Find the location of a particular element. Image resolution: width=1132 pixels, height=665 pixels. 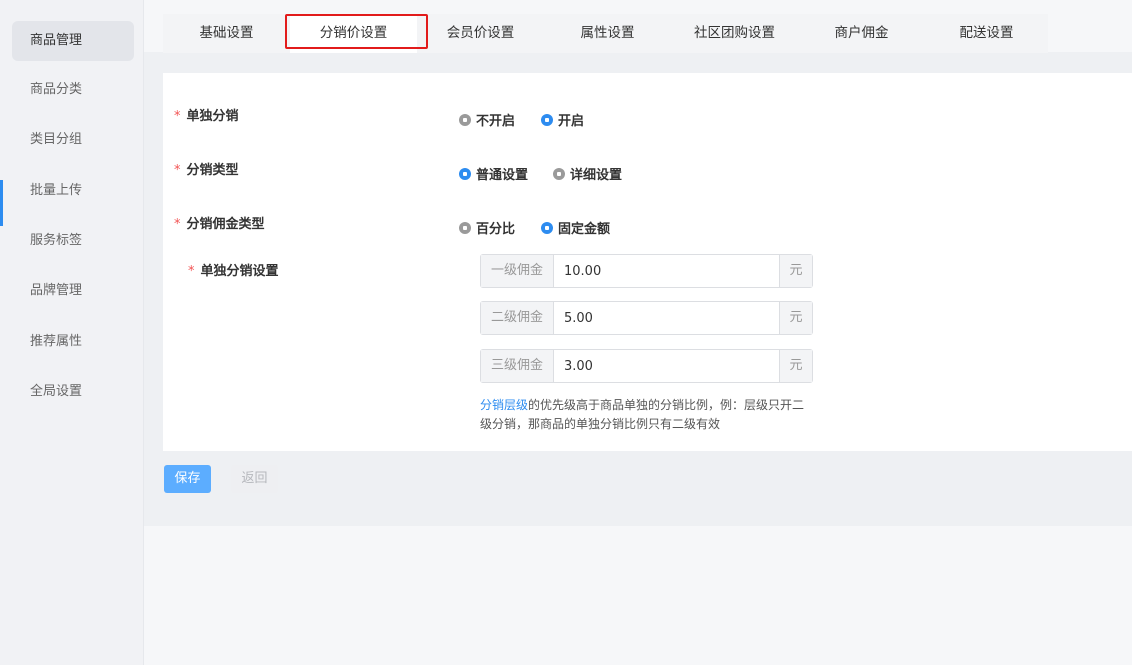

level2-prefix: 二级佣金 is located at coordinates (517, 318).